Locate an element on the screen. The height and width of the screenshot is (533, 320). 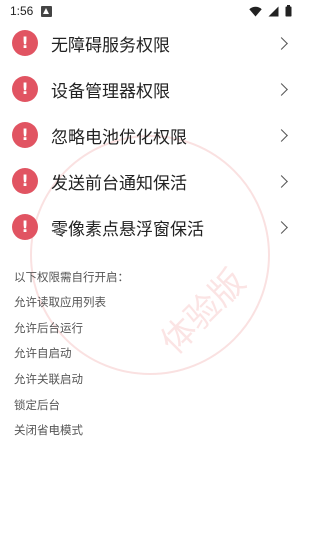
watermark-text: 体验版 is located at coordinates (203, 312).